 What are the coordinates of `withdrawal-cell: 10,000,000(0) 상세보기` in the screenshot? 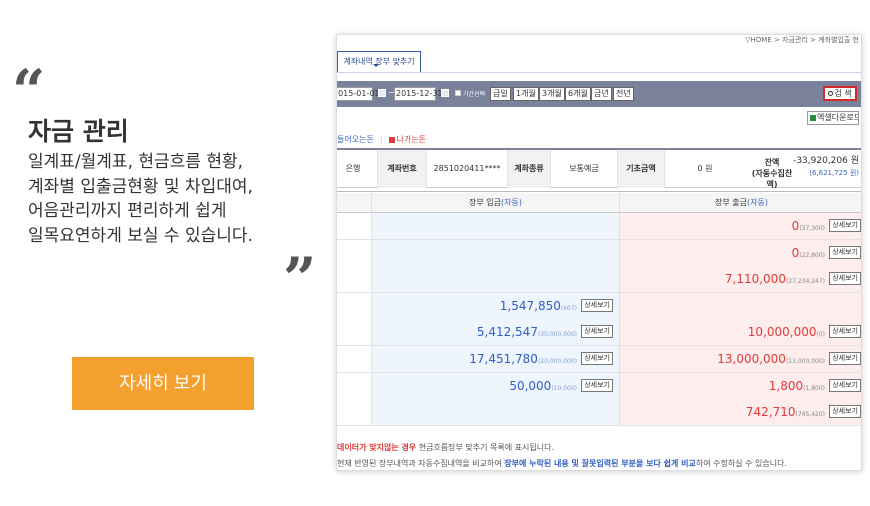 It's located at (740, 332).